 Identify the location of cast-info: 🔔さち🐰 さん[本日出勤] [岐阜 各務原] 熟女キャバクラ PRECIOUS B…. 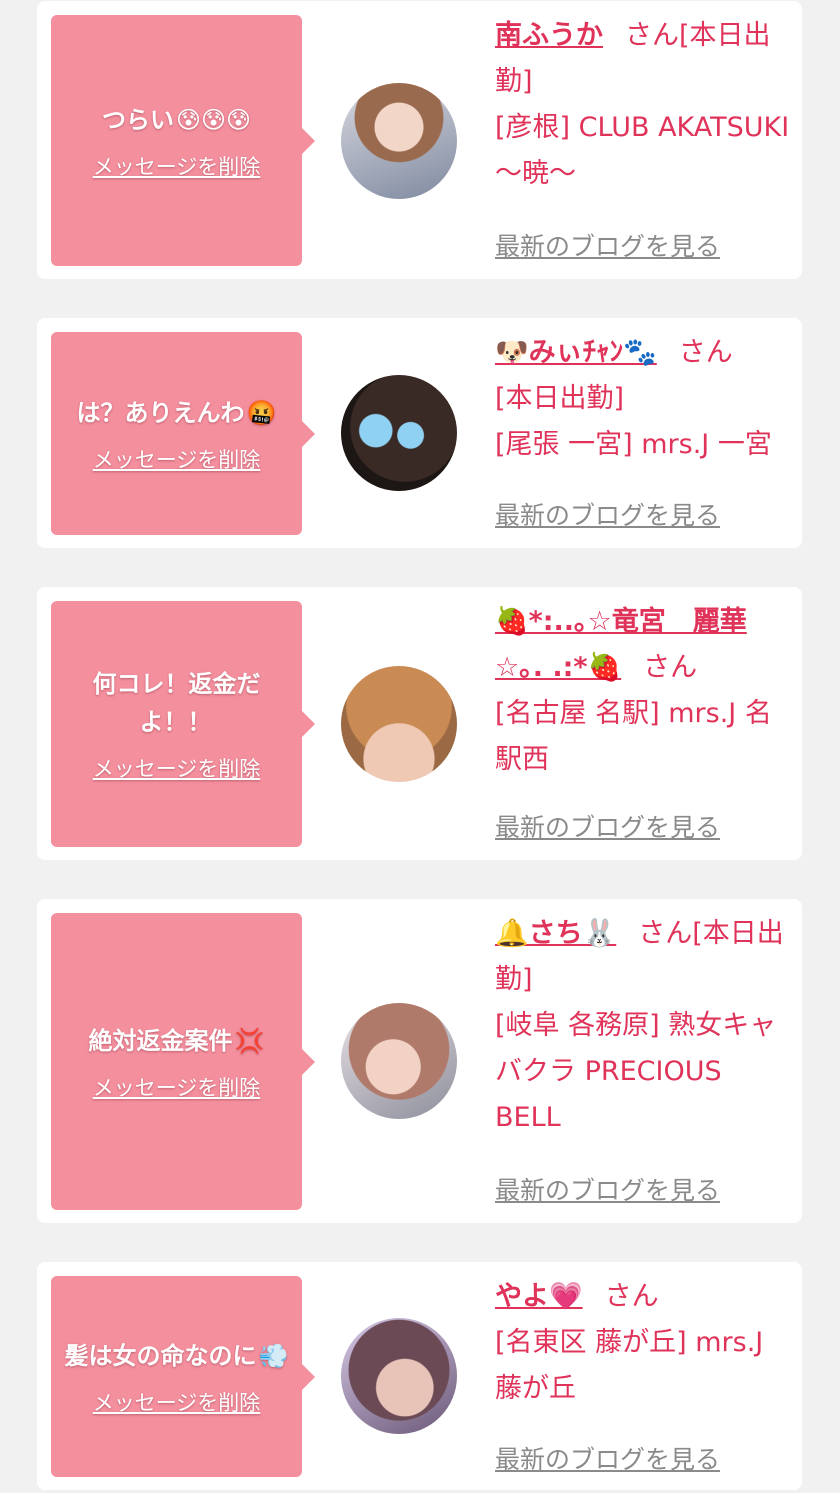
(639, 1025).